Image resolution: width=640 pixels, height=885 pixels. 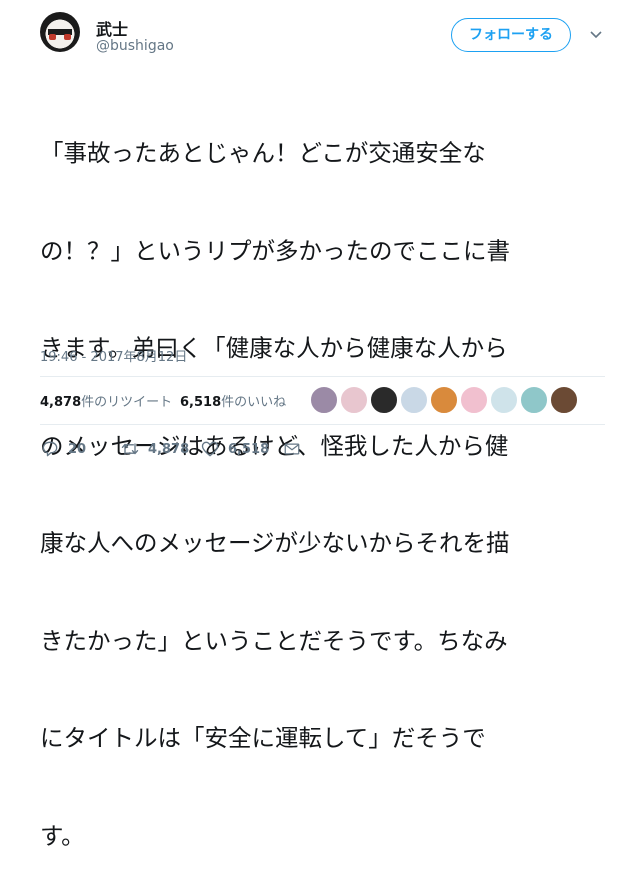 What do you see at coordinates (62, 835) in the screenshot?
I see `tweet-line: す。` at bounding box center [62, 835].